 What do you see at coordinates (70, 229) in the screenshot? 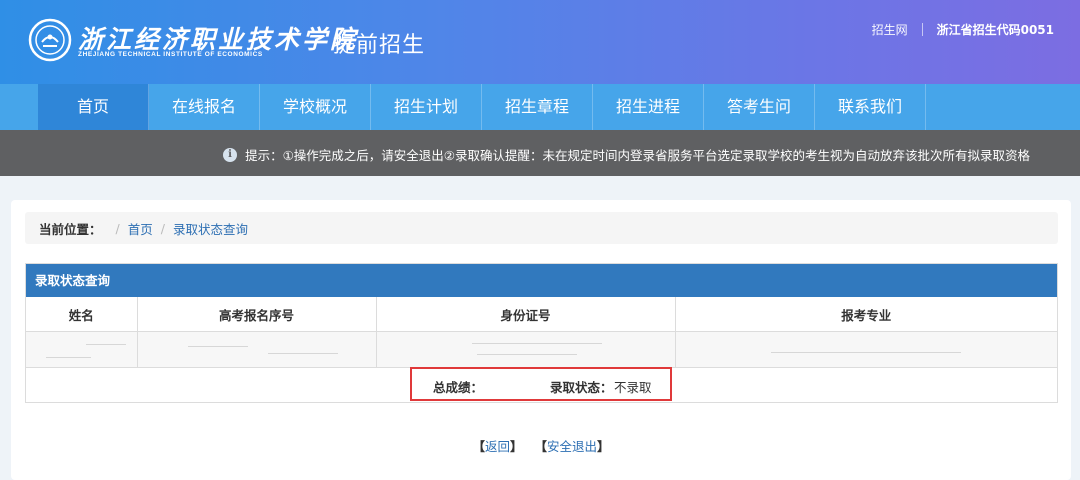
I see `breadcrumb-label: 当前位置：` at bounding box center [70, 229].